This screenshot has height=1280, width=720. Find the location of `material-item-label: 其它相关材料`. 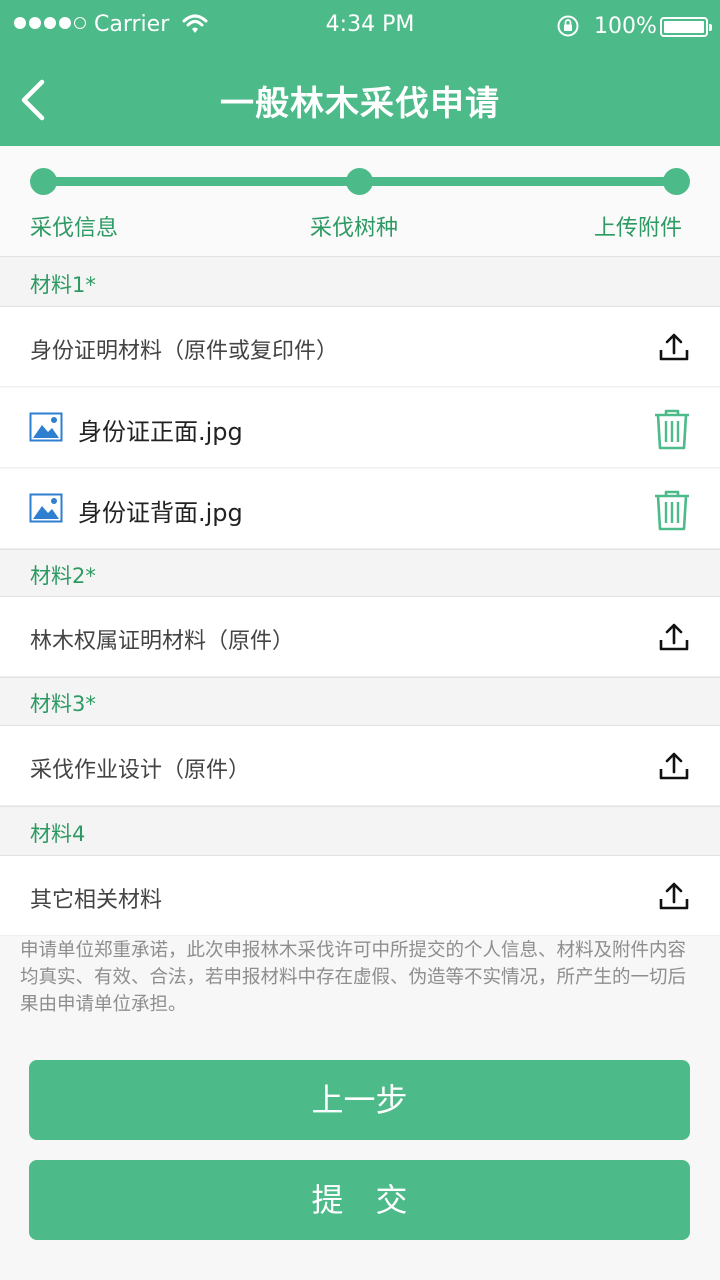

material-item-label: 其它相关材料 is located at coordinates (96, 900).